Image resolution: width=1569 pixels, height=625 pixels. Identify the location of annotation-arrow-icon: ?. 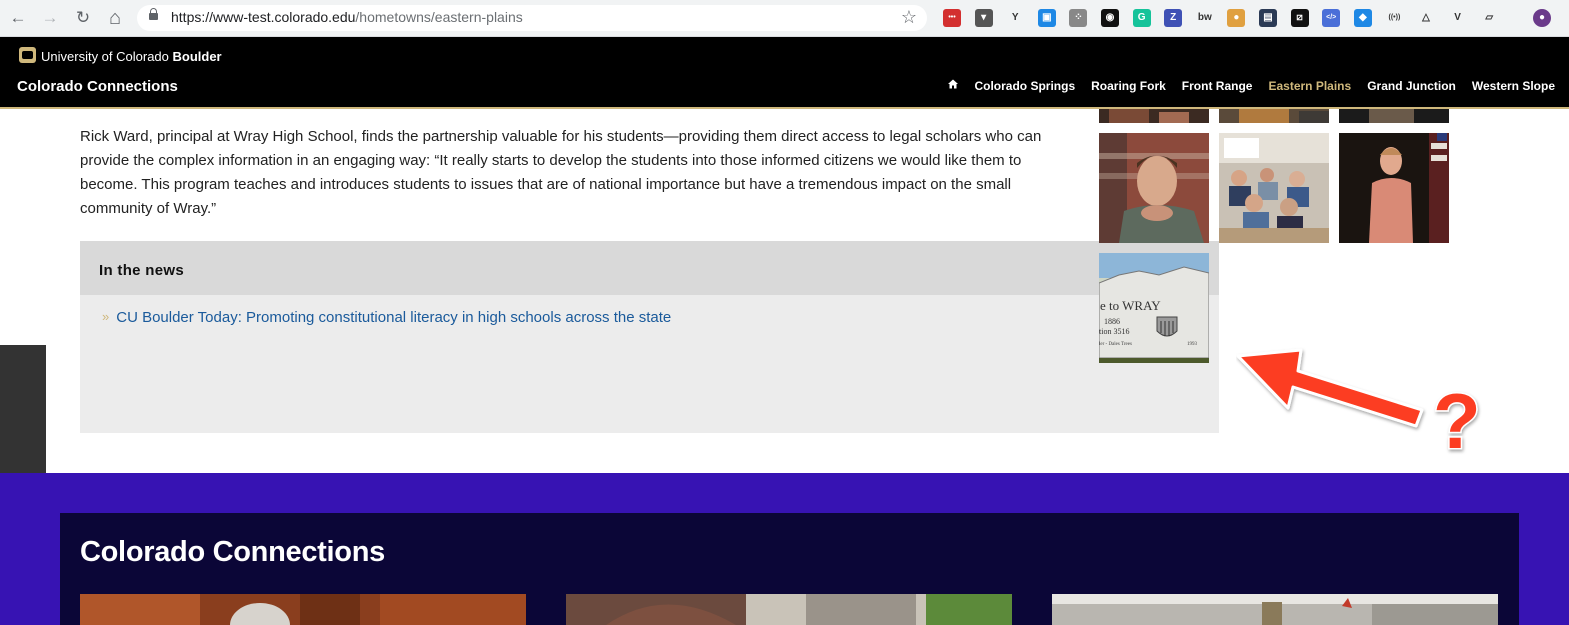
(1359, 405).